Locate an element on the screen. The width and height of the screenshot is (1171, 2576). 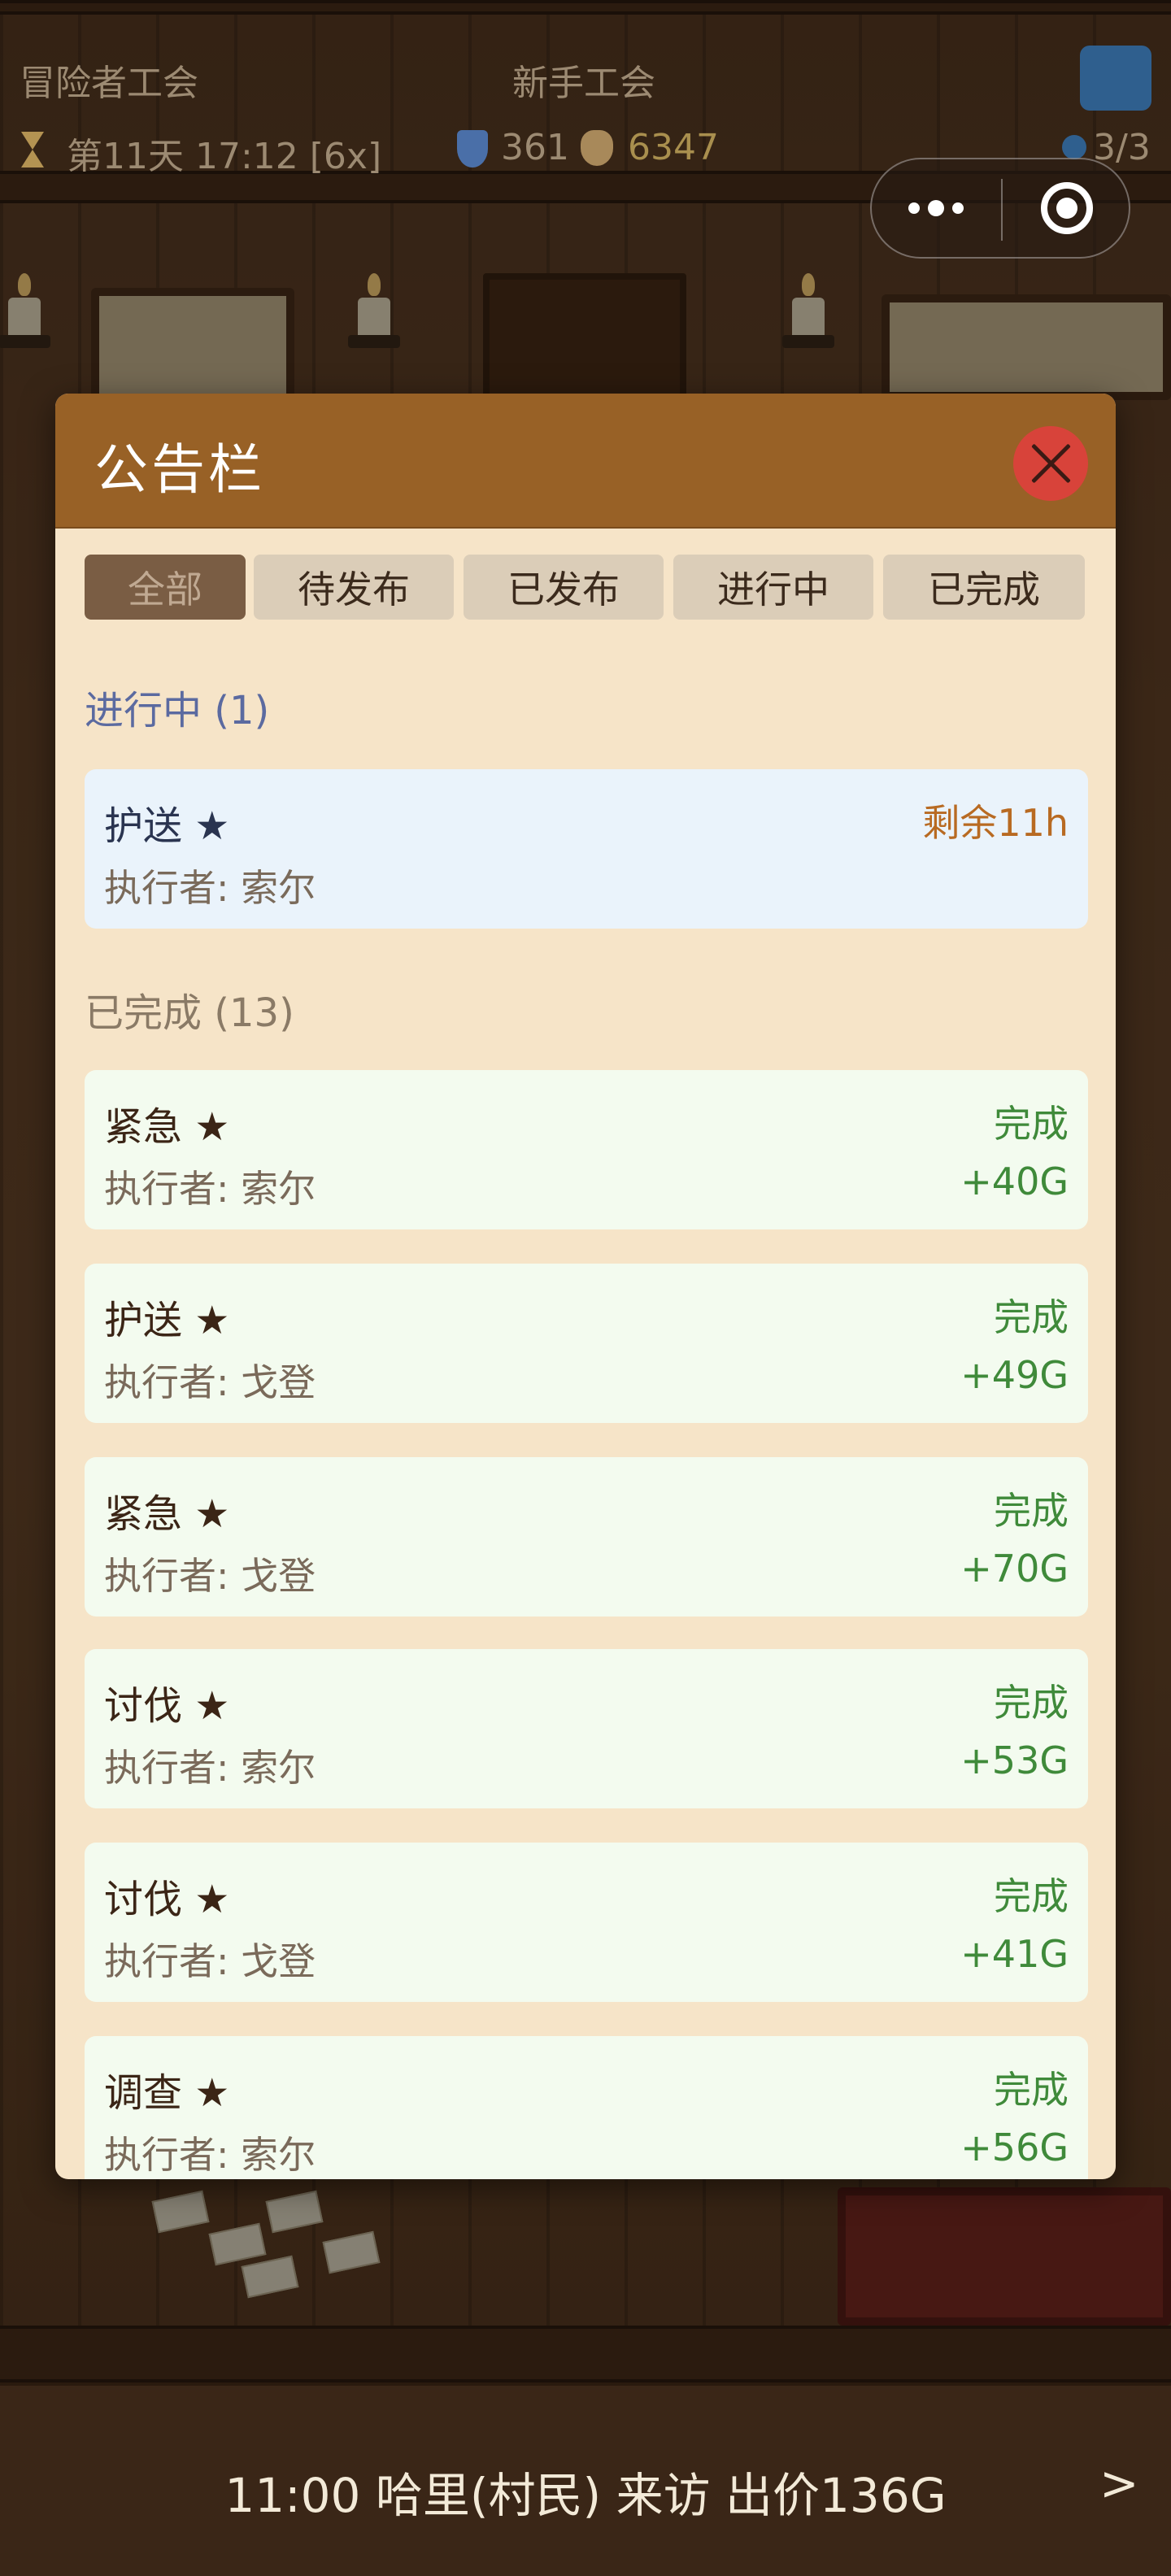
guild-menu-icon is located at coordinates (1116, 78).